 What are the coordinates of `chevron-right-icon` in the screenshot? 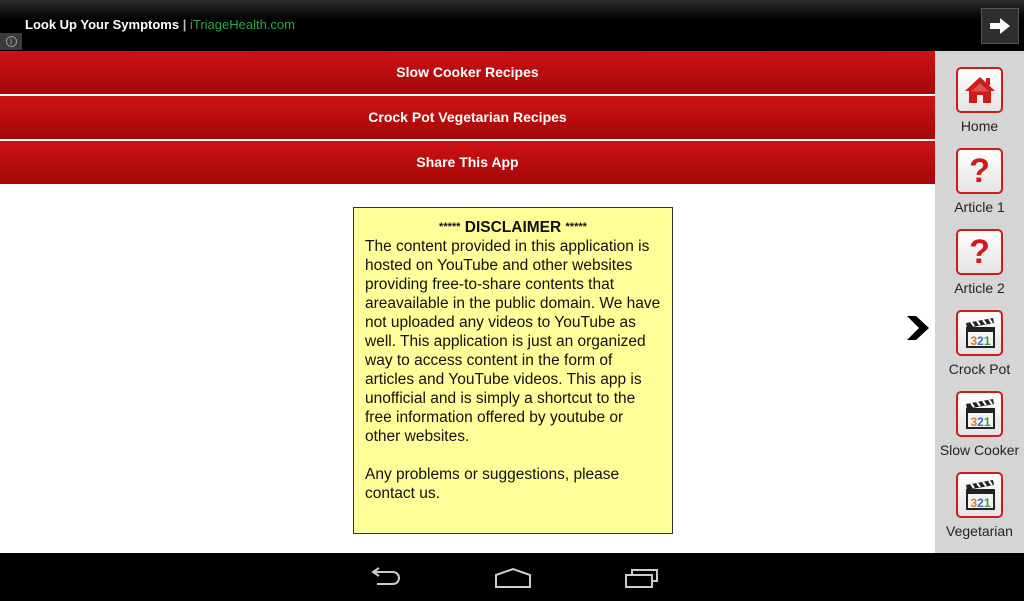 It's located at (918, 328).